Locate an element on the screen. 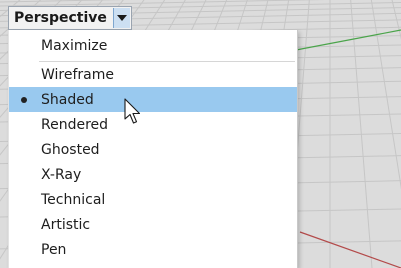  bullet-icon is located at coordinates (23, 99).